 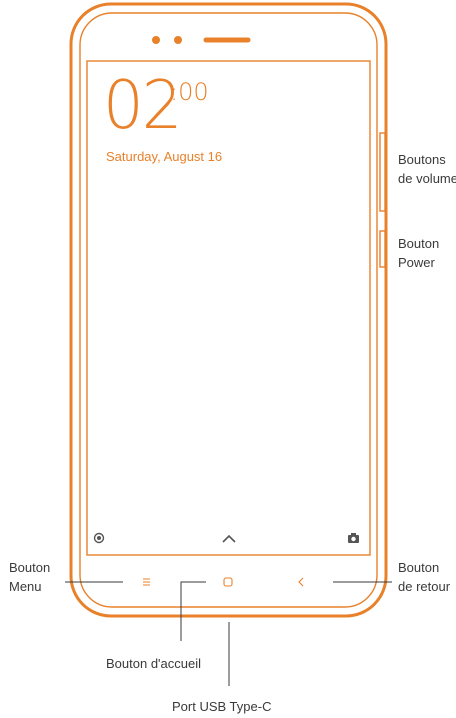 I want to click on power-label-line2: Power, so click(x=416, y=262).